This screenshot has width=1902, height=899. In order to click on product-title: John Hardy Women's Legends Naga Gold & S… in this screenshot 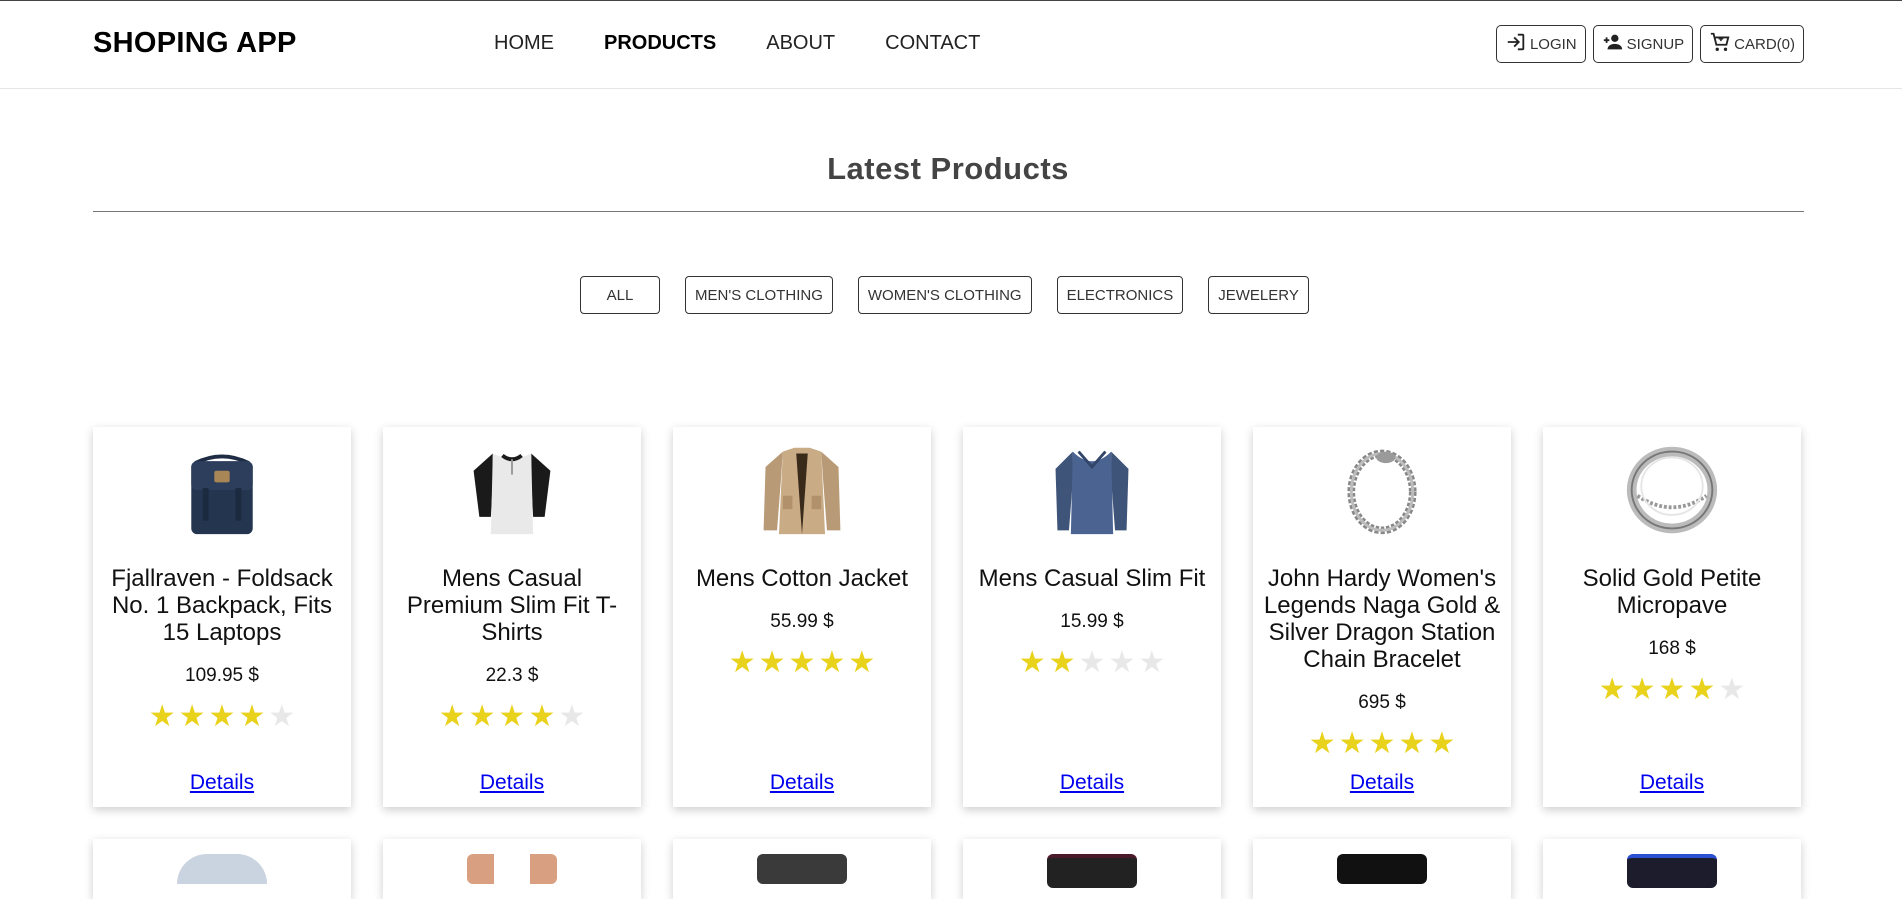, I will do `click(1382, 619)`.